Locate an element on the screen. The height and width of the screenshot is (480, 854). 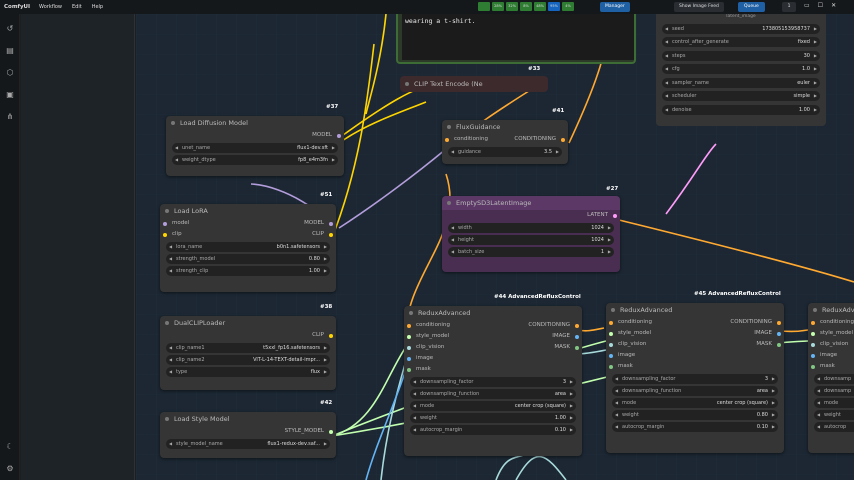
redux2-widget-mode: ◀ mode center crop (square) ▶ is located at coordinates (695, 403).